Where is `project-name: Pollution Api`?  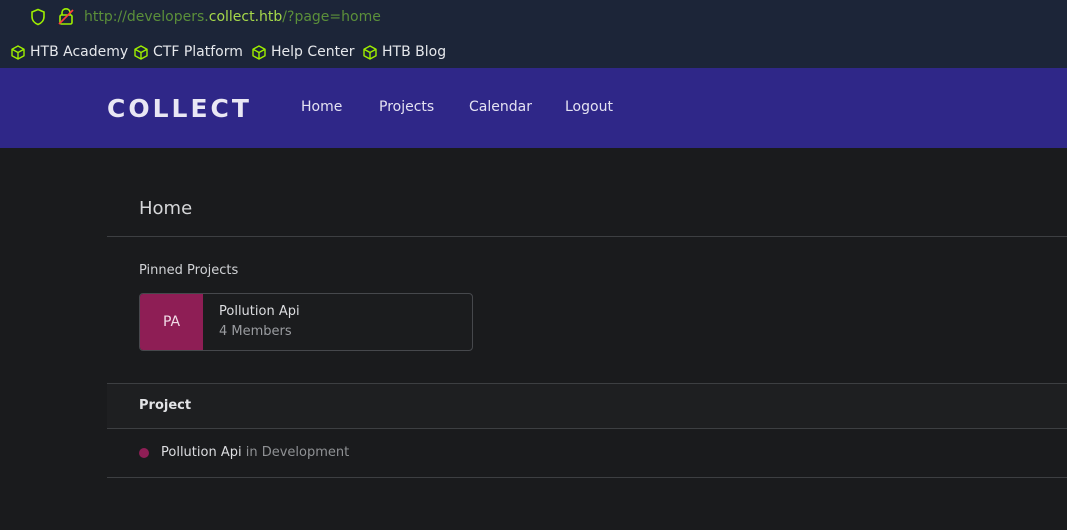 project-name: Pollution Api is located at coordinates (201, 452).